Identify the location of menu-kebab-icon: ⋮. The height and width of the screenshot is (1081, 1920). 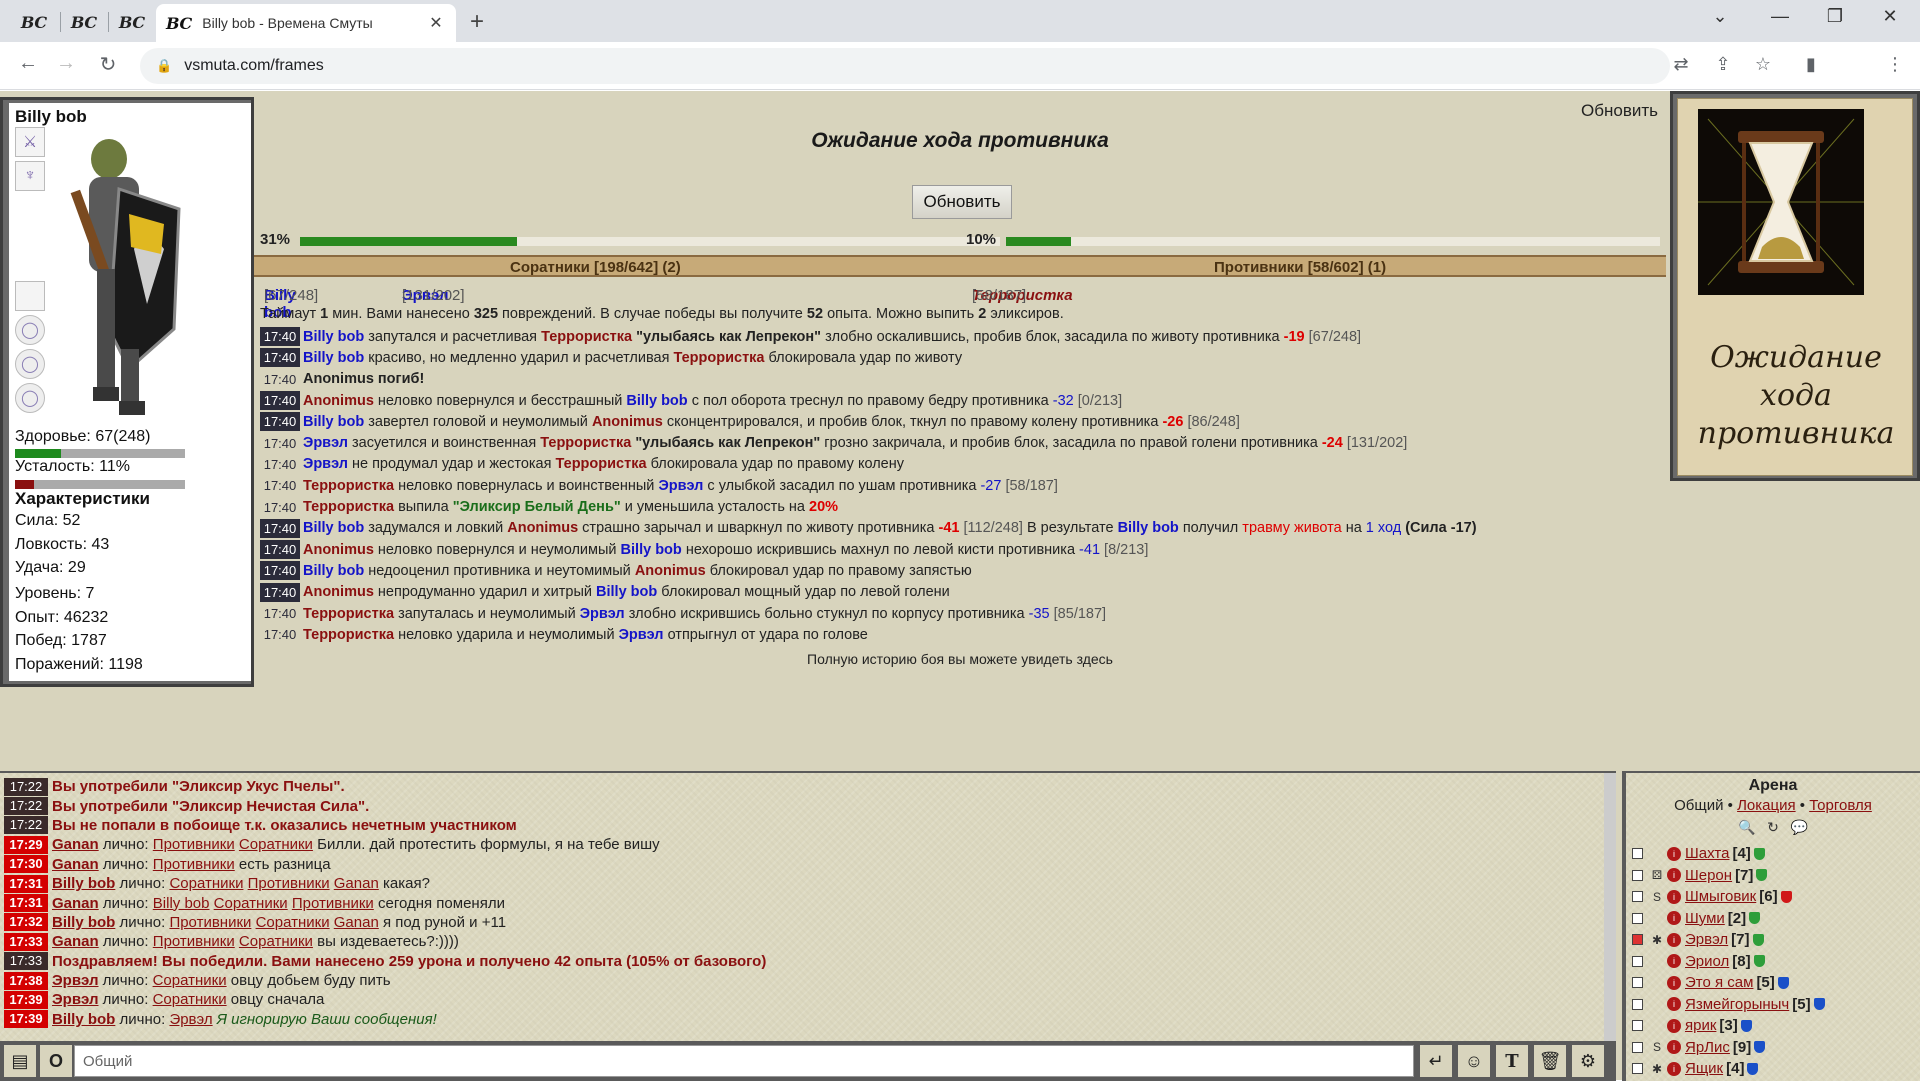
(1895, 64).